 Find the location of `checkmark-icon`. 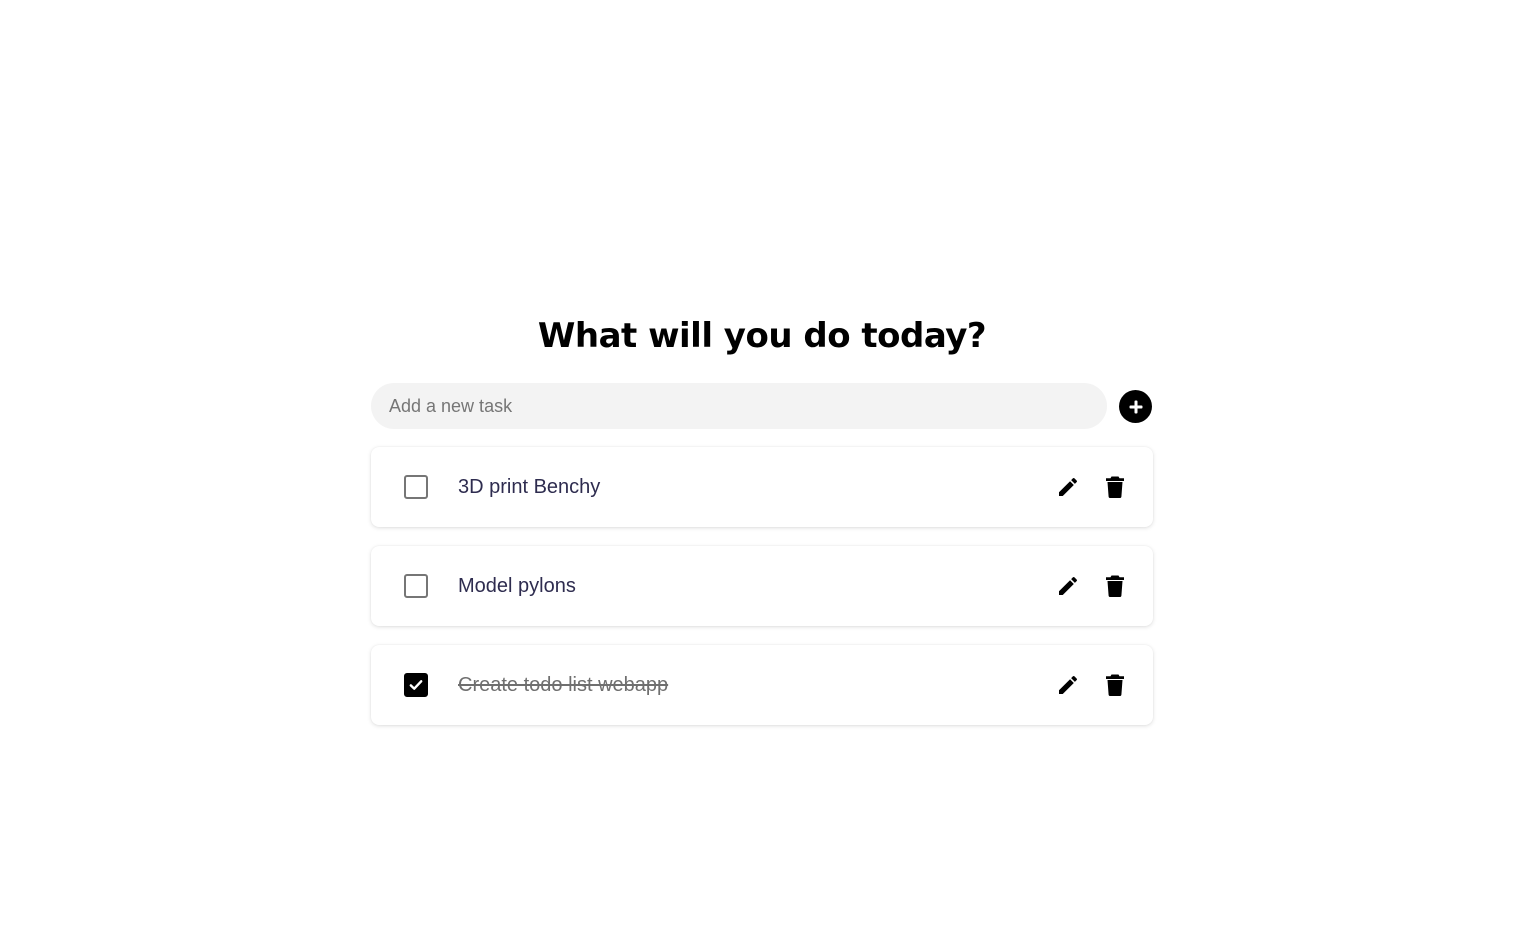

checkmark-icon is located at coordinates (416, 685).